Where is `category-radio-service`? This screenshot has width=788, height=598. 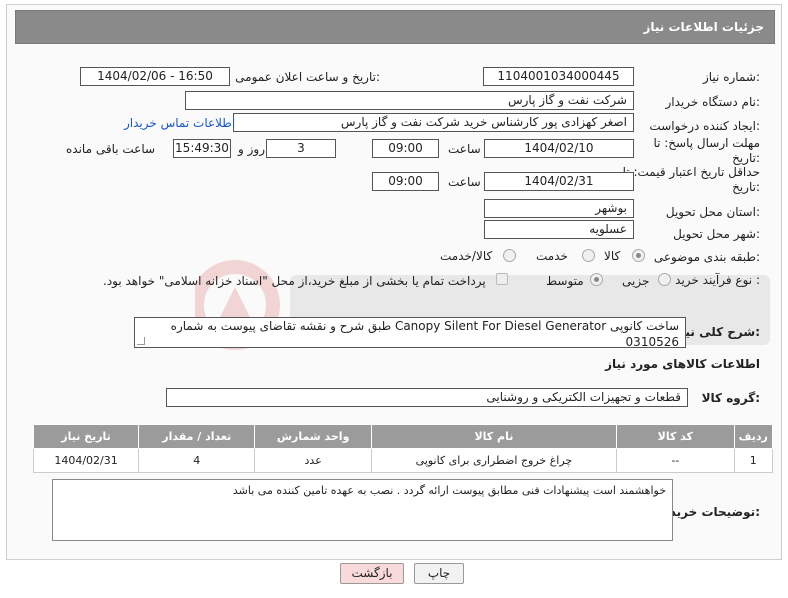
category-radio-service is located at coordinates (588, 255).